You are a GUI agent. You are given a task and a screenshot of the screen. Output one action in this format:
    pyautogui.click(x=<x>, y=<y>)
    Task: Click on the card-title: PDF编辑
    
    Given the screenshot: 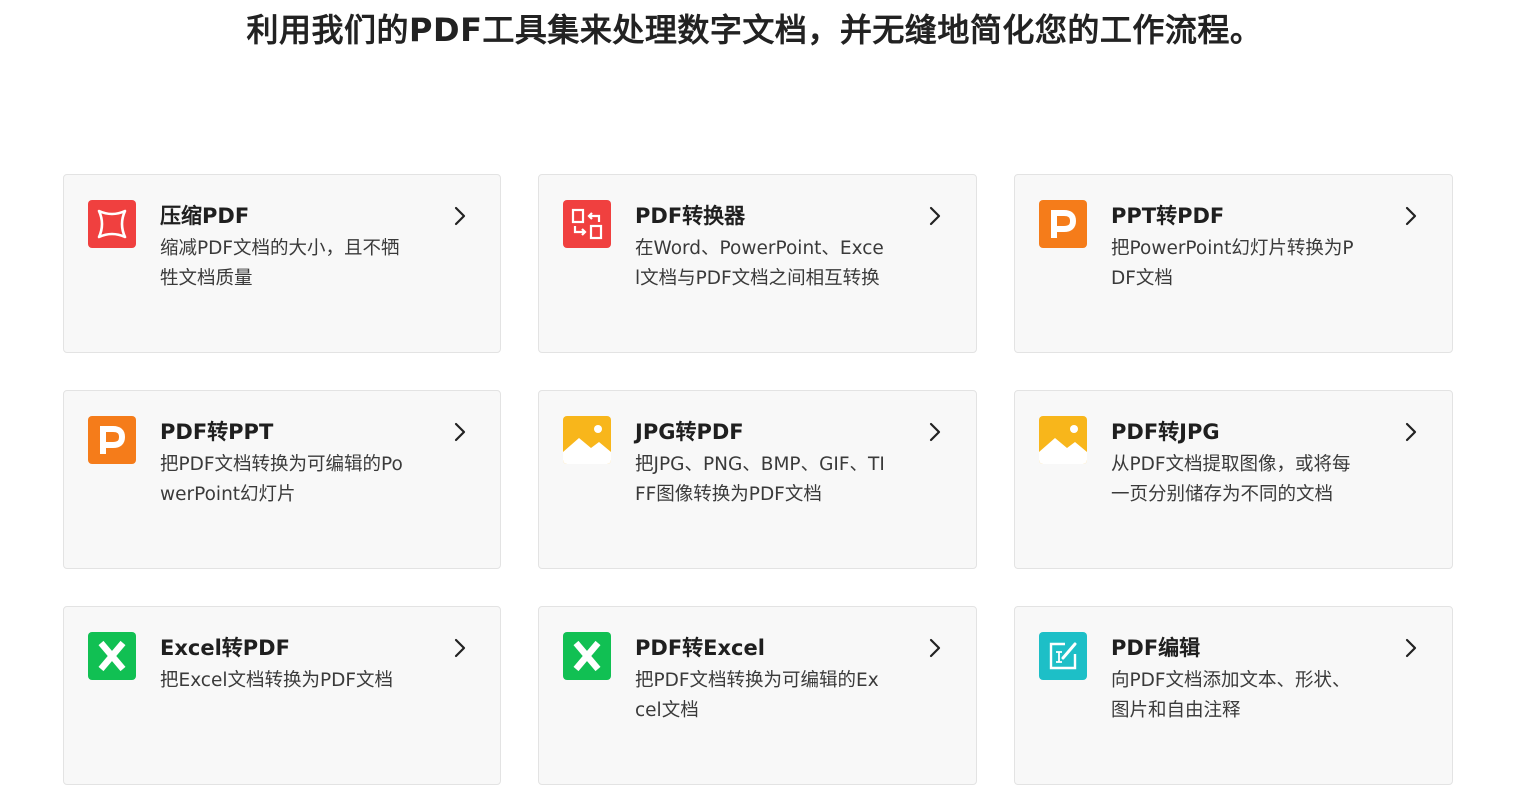 What is the action you would take?
    pyautogui.click(x=1156, y=648)
    